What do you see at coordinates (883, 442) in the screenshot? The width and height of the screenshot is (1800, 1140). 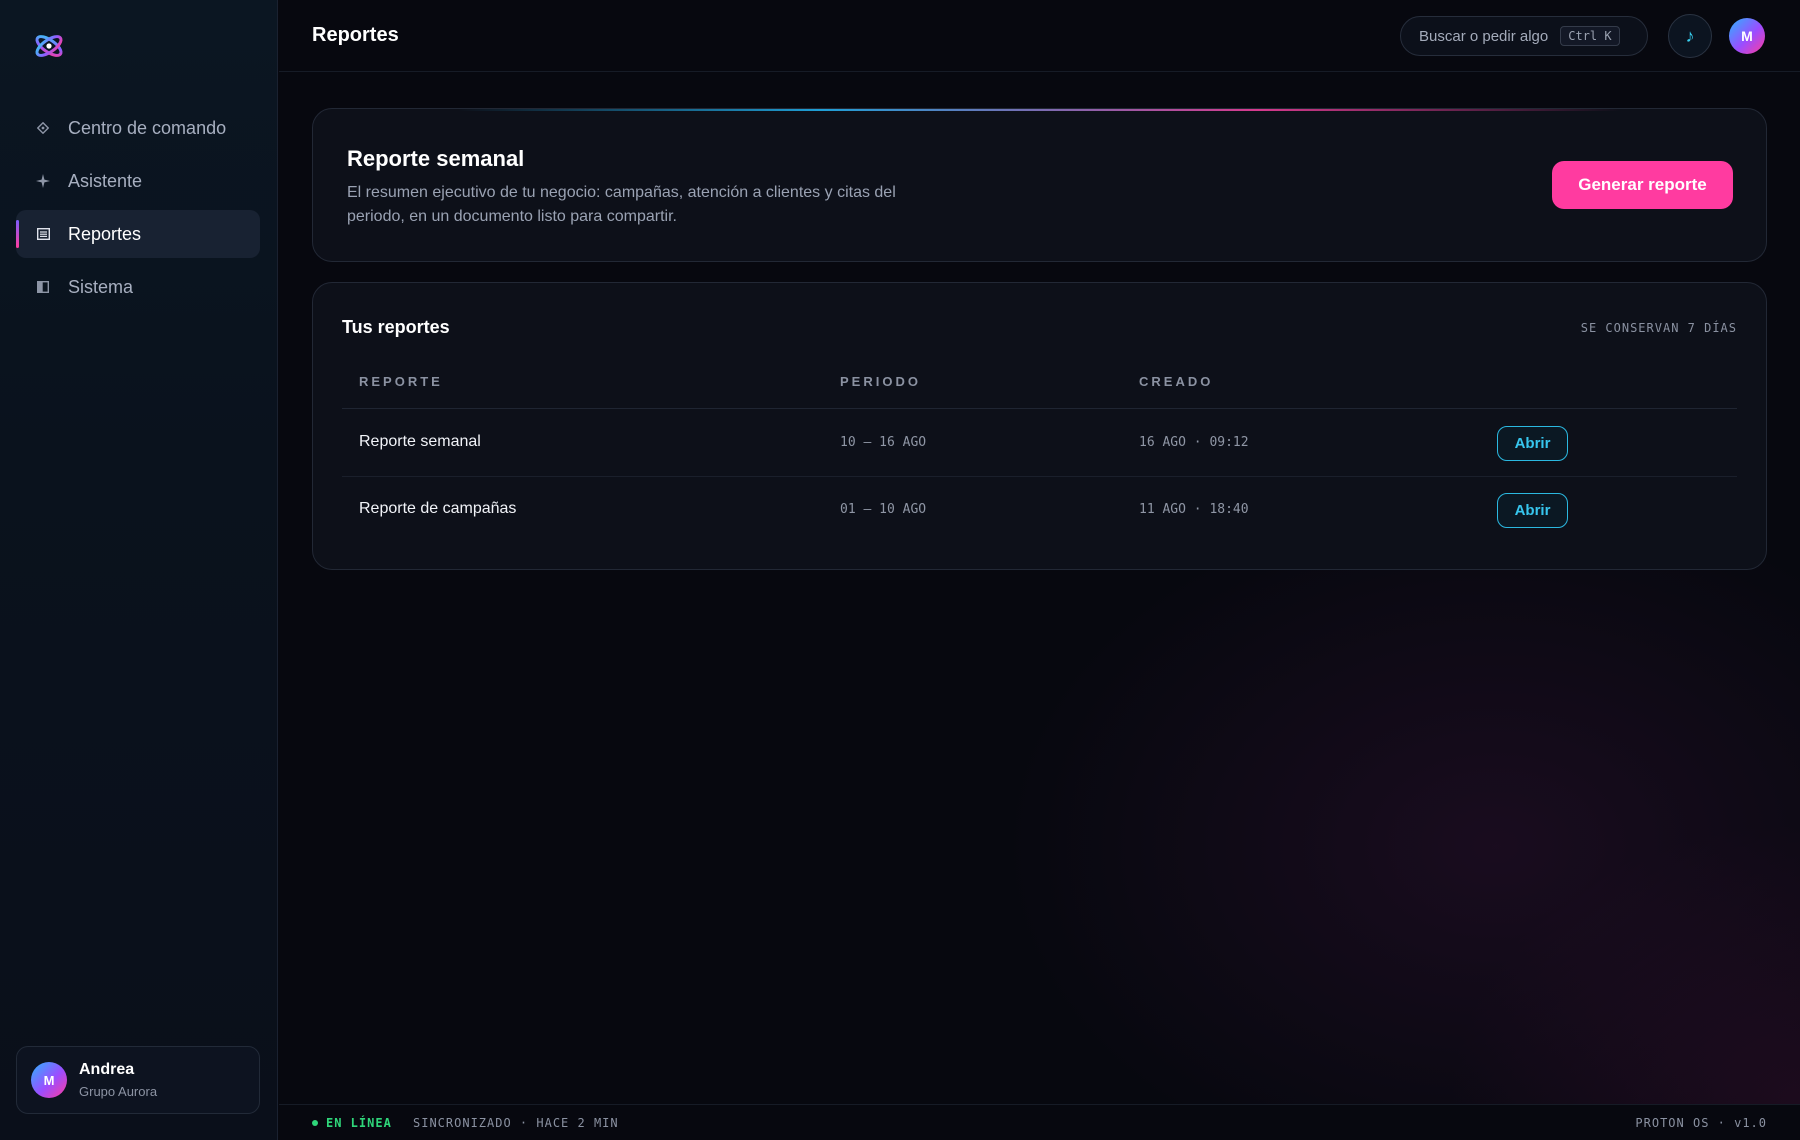 I see `report-period: 10 — 16 AGO` at bounding box center [883, 442].